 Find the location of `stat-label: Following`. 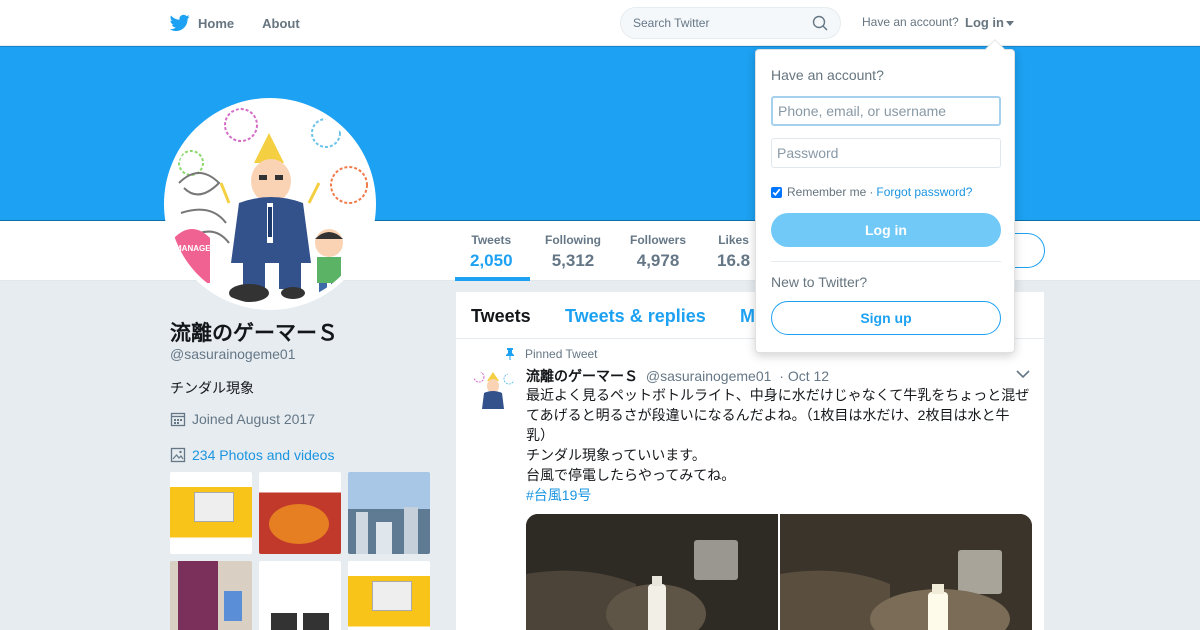

stat-label: Following is located at coordinates (573, 240).